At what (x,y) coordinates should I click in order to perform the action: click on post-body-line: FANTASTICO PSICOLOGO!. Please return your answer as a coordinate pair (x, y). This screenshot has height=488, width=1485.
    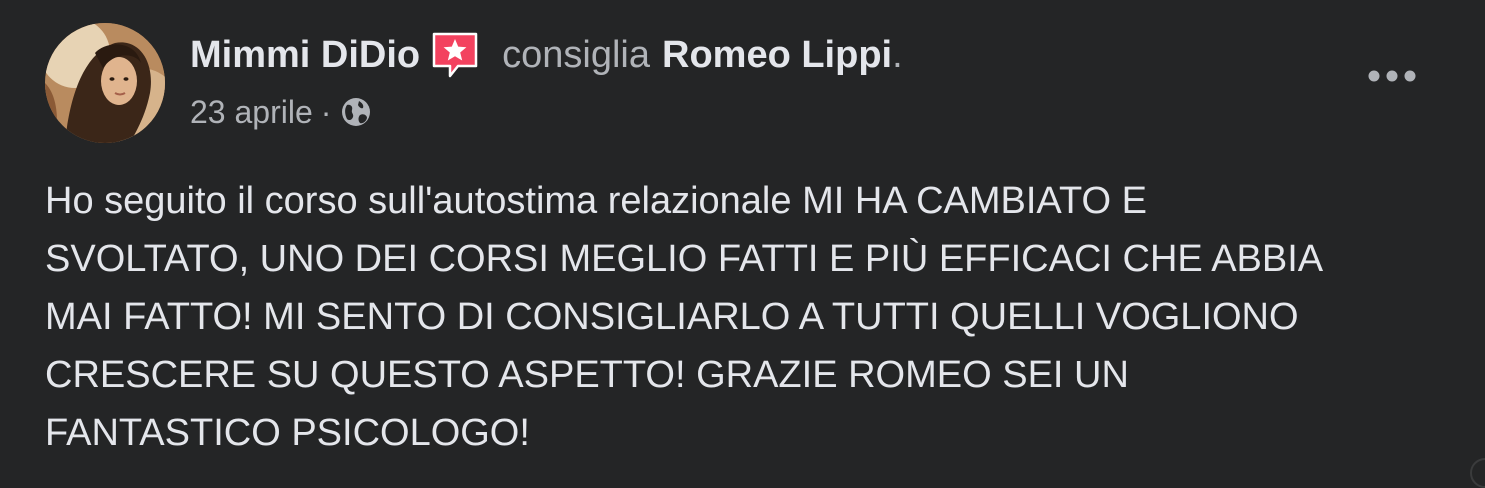
    Looking at the image, I should click on (287, 433).